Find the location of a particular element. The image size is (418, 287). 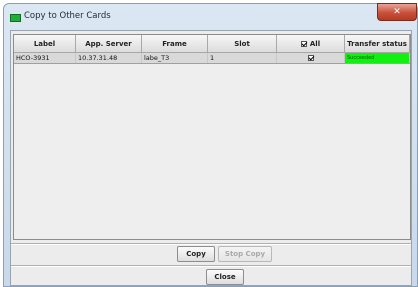

header-frame-text: Frame is located at coordinates (174, 43).